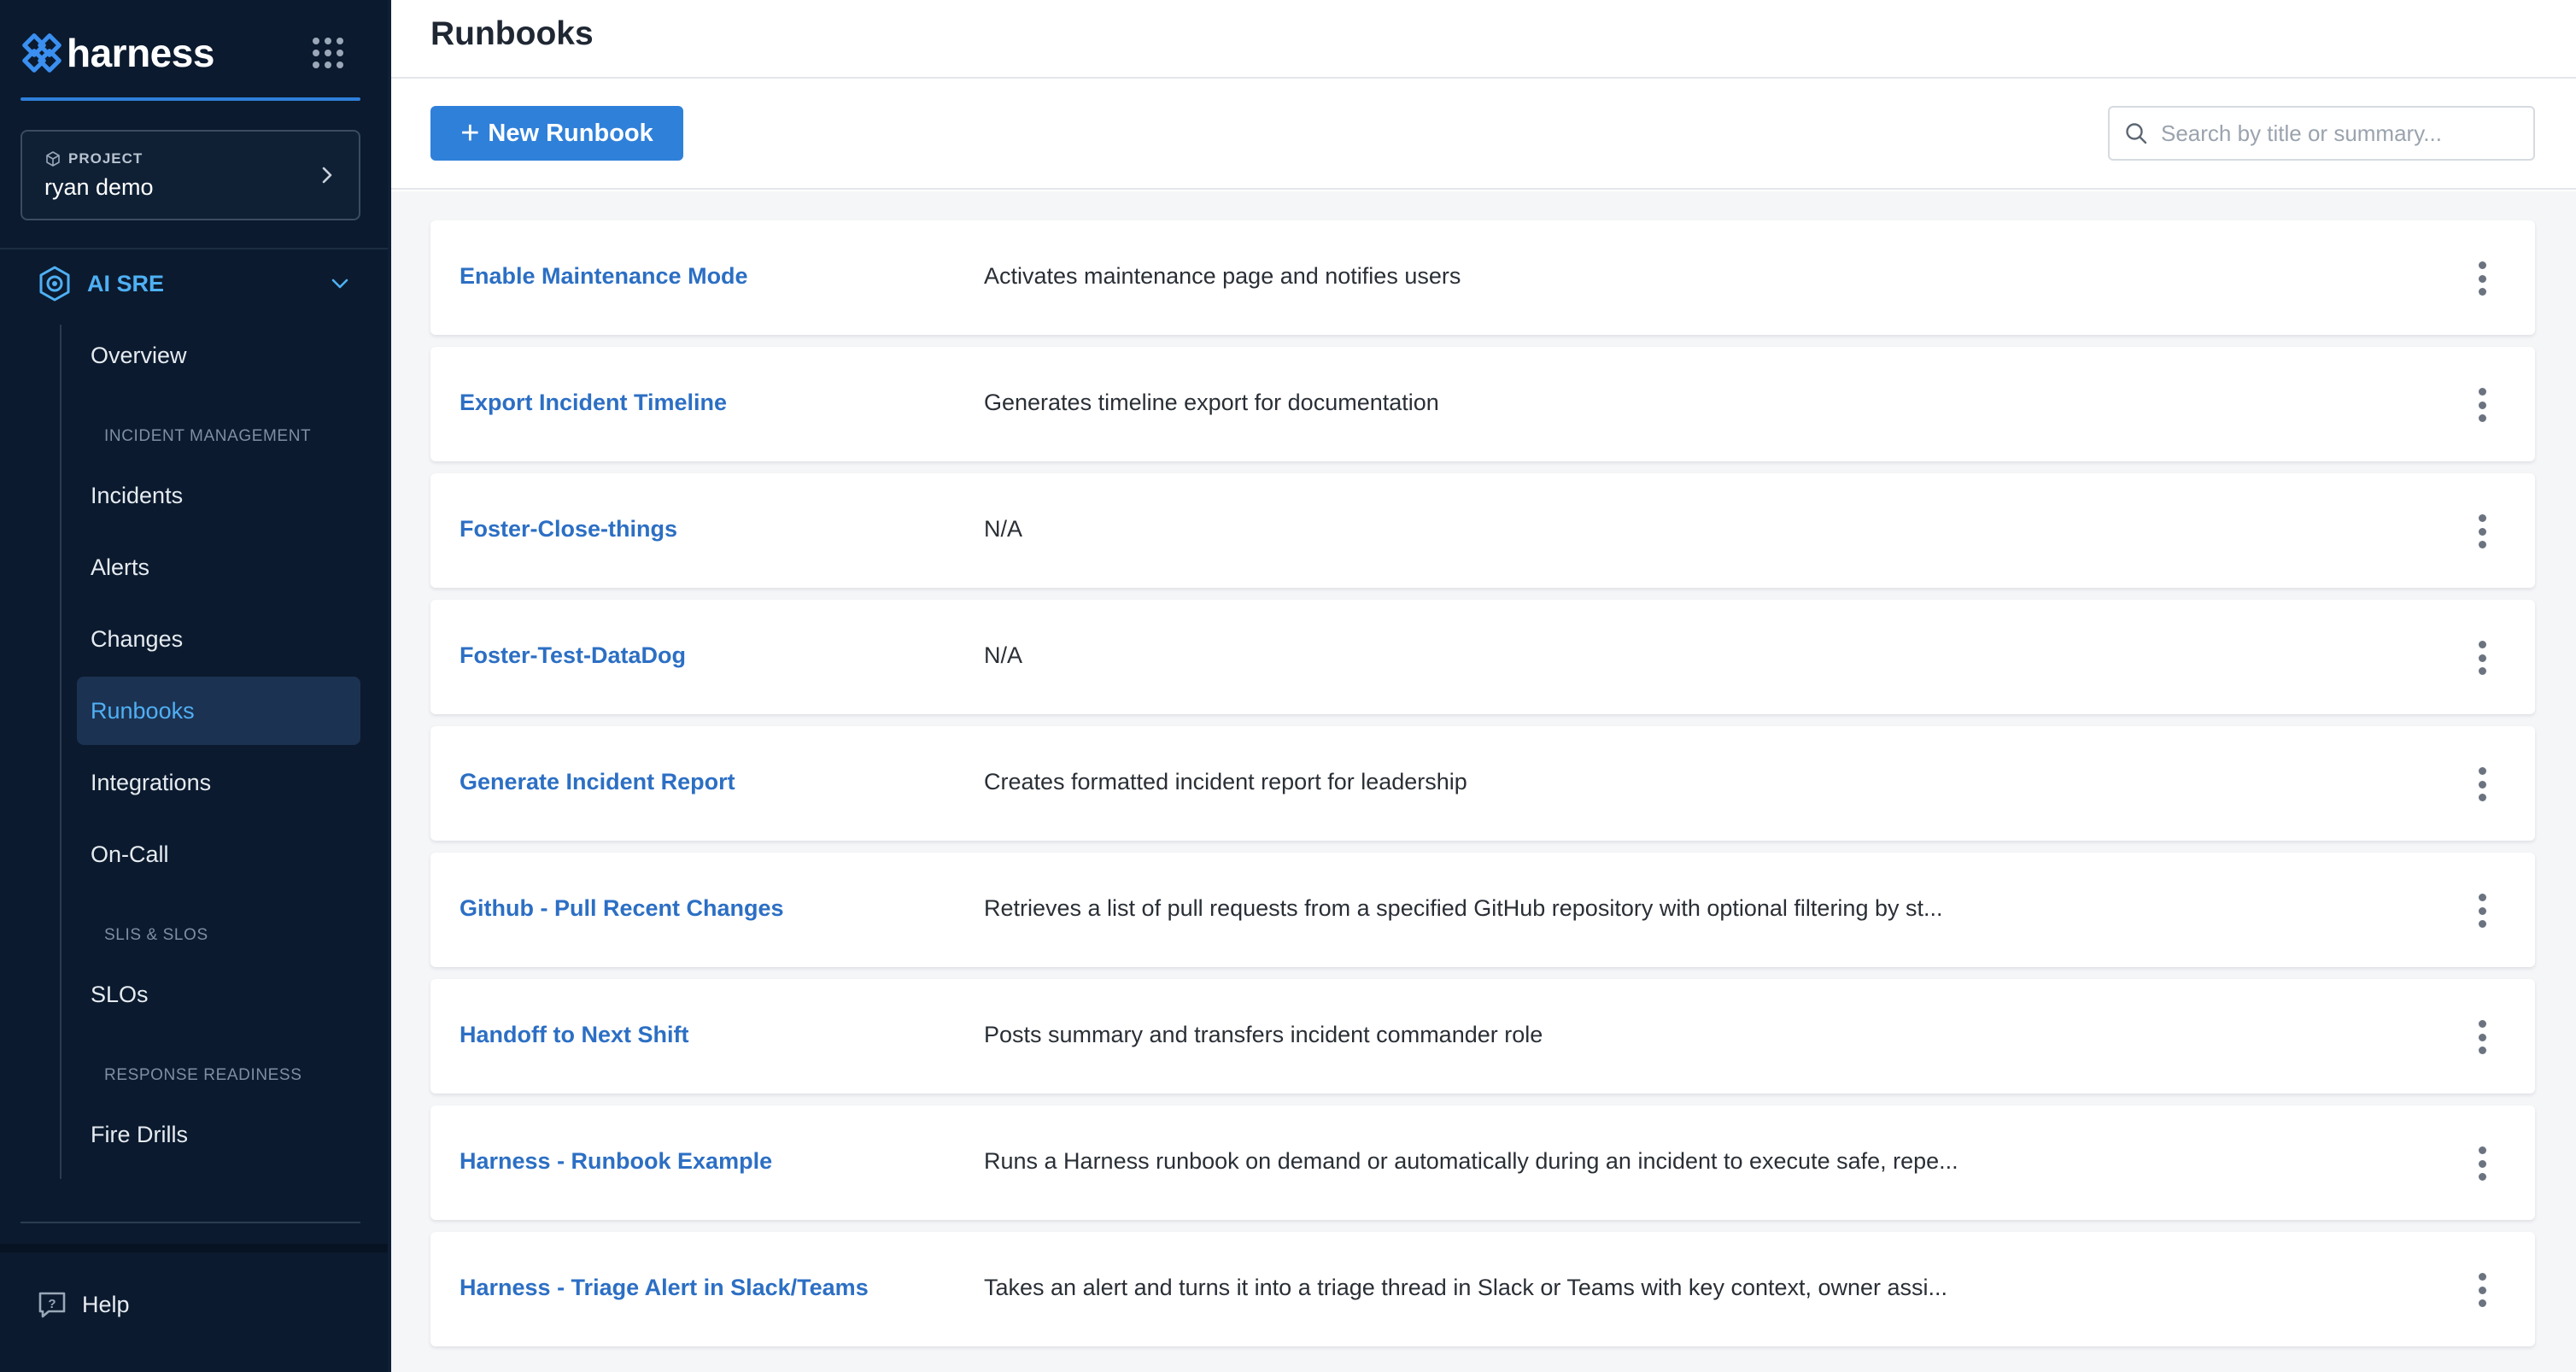 The height and width of the screenshot is (1372, 2576). What do you see at coordinates (60, 752) in the screenshot?
I see `nav-tree-line` at bounding box center [60, 752].